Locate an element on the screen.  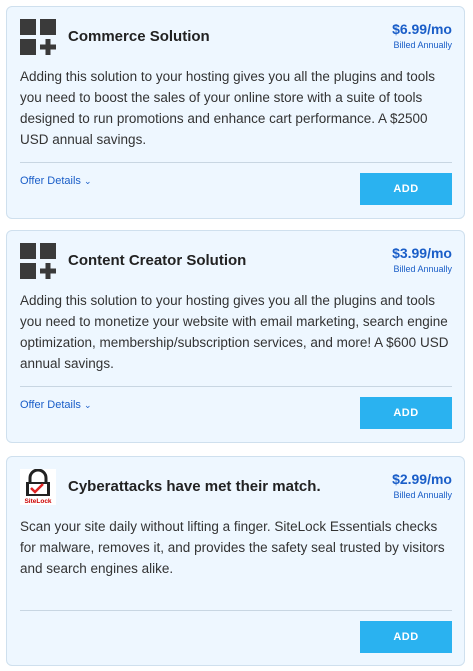
svg-text: SiteLock is located at coordinates (37, 501).